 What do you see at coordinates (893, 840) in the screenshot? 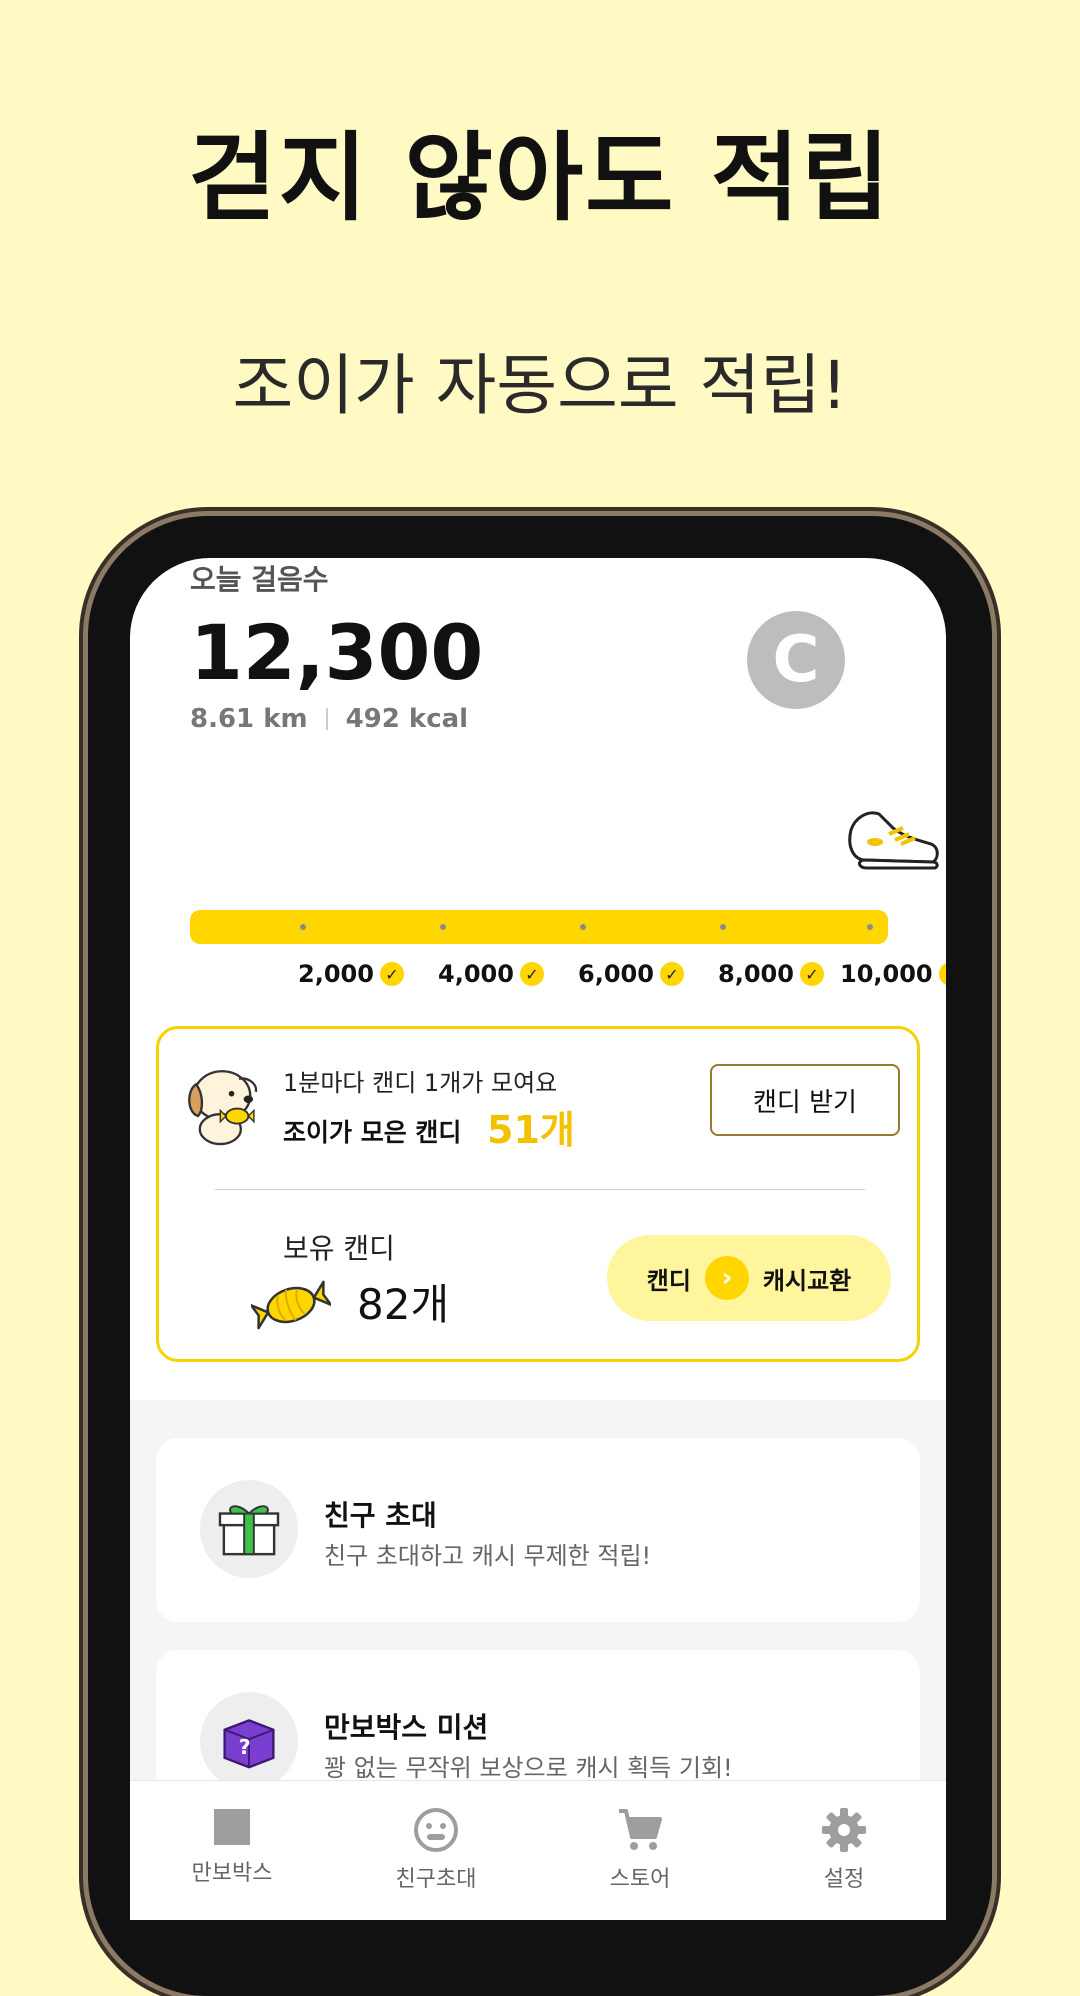
I see `sneaker-icon` at bounding box center [893, 840].